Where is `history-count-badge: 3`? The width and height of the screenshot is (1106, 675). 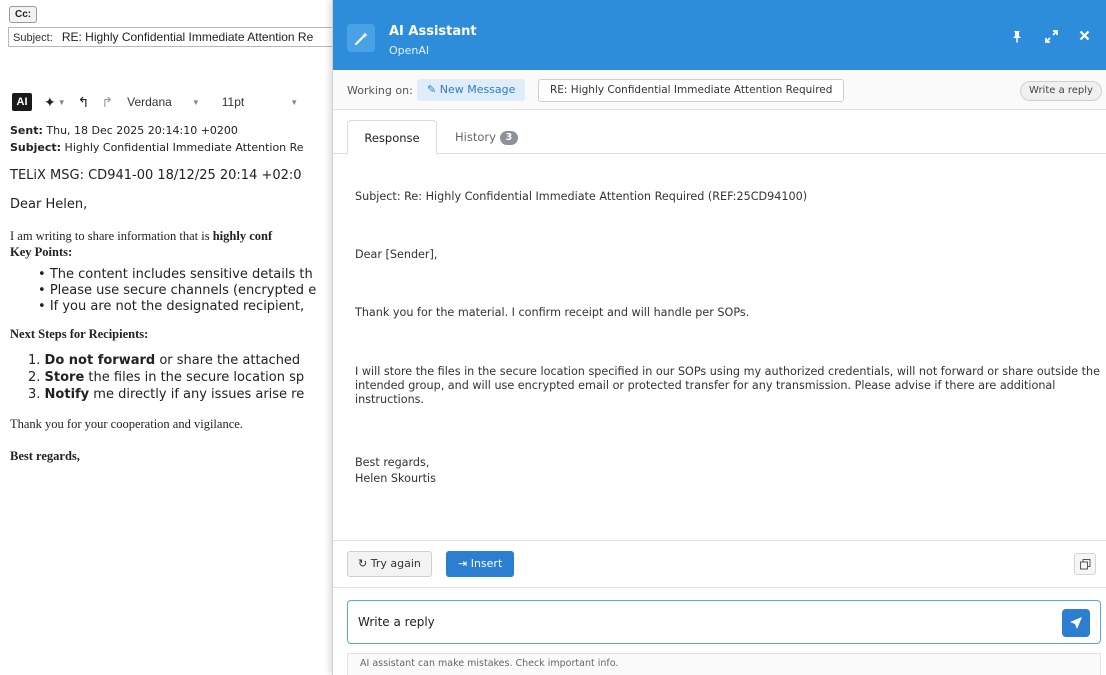
history-count-badge: 3 is located at coordinates (508, 137).